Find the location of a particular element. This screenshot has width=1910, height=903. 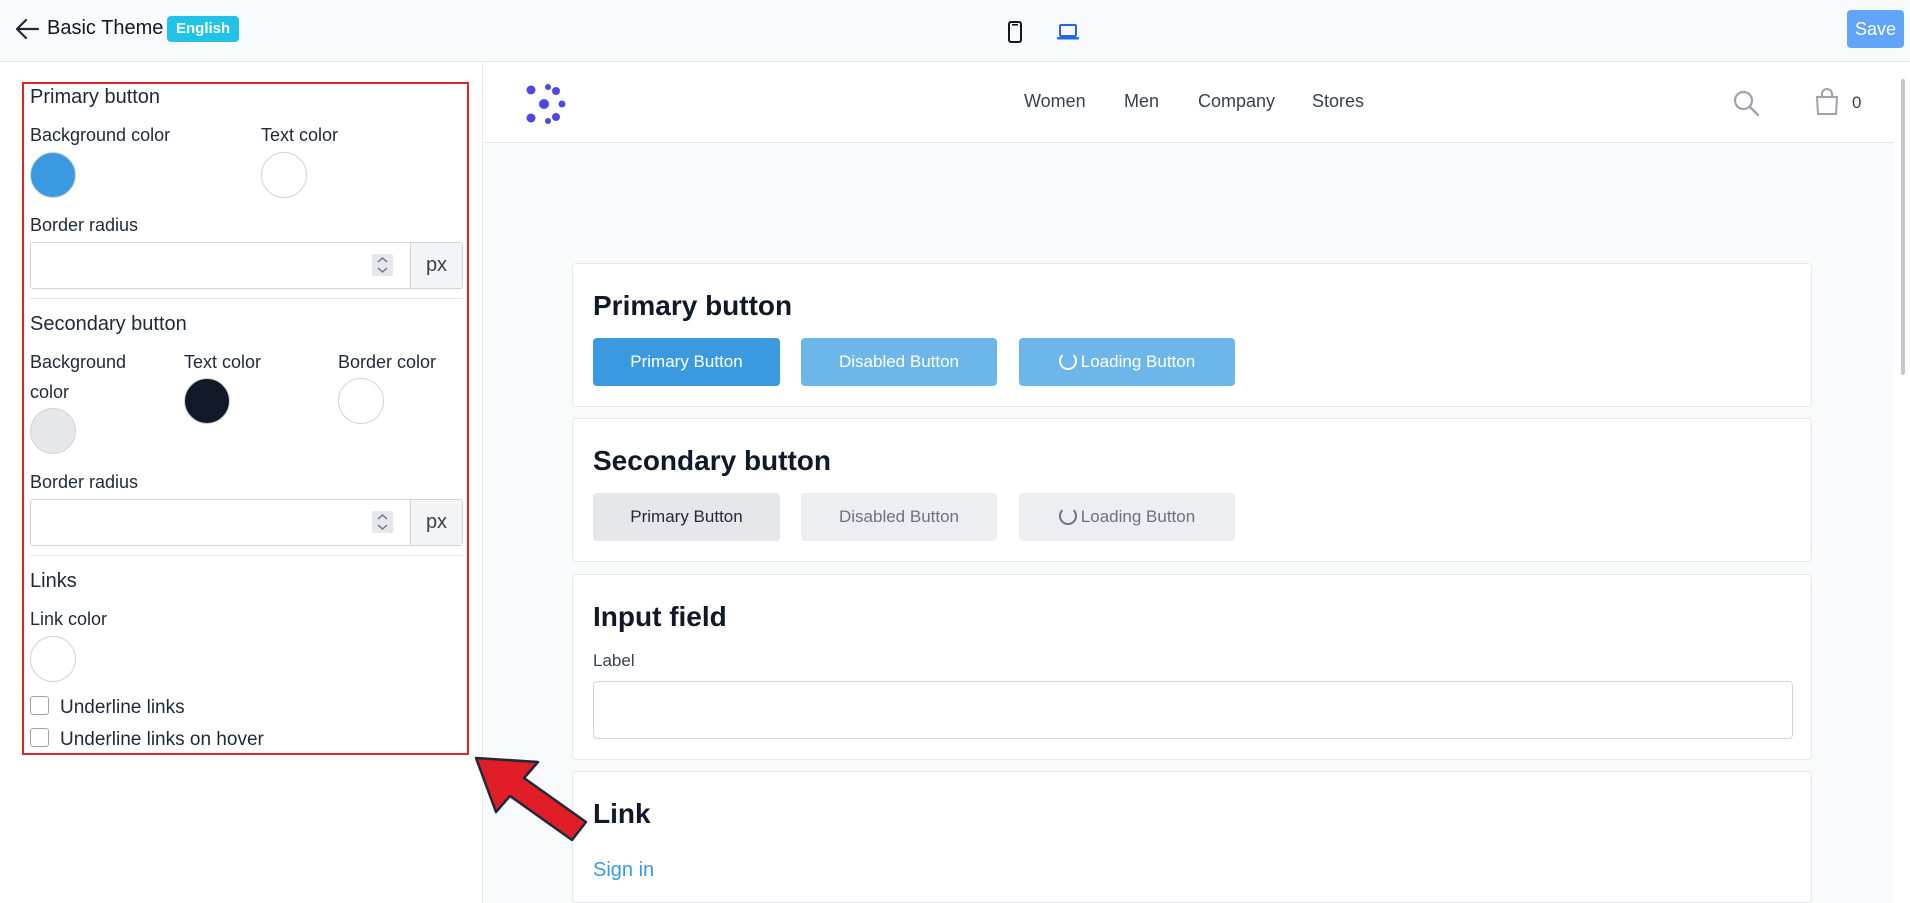

primary-border-radius-input is located at coordinates (221, 265).